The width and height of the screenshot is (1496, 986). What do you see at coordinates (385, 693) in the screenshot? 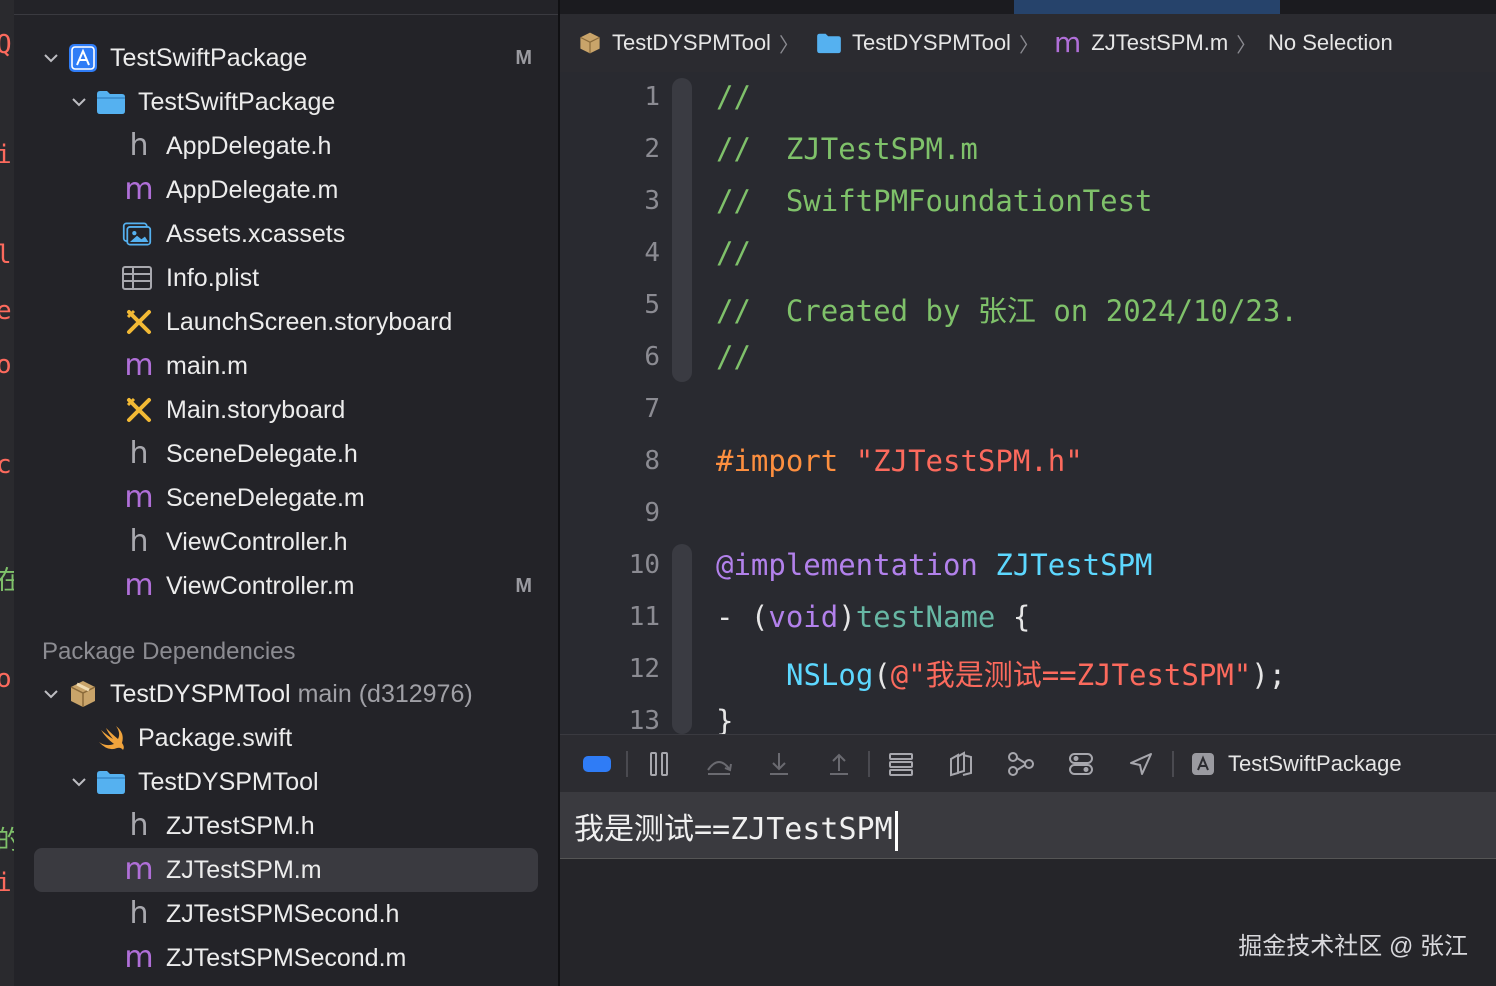
I see `package-version: main (d312976)` at bounding box center [385, 693].